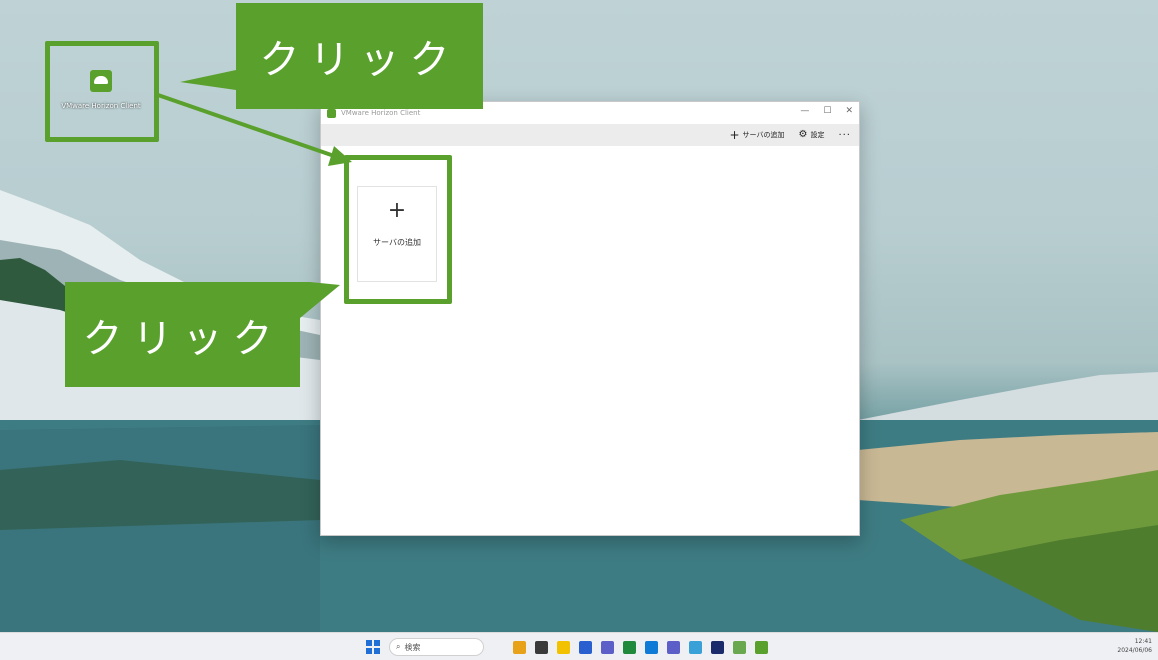  Describe the element at coordinates (331, 113) in the screenshot. I see `horizon-logo-icon` at that location.